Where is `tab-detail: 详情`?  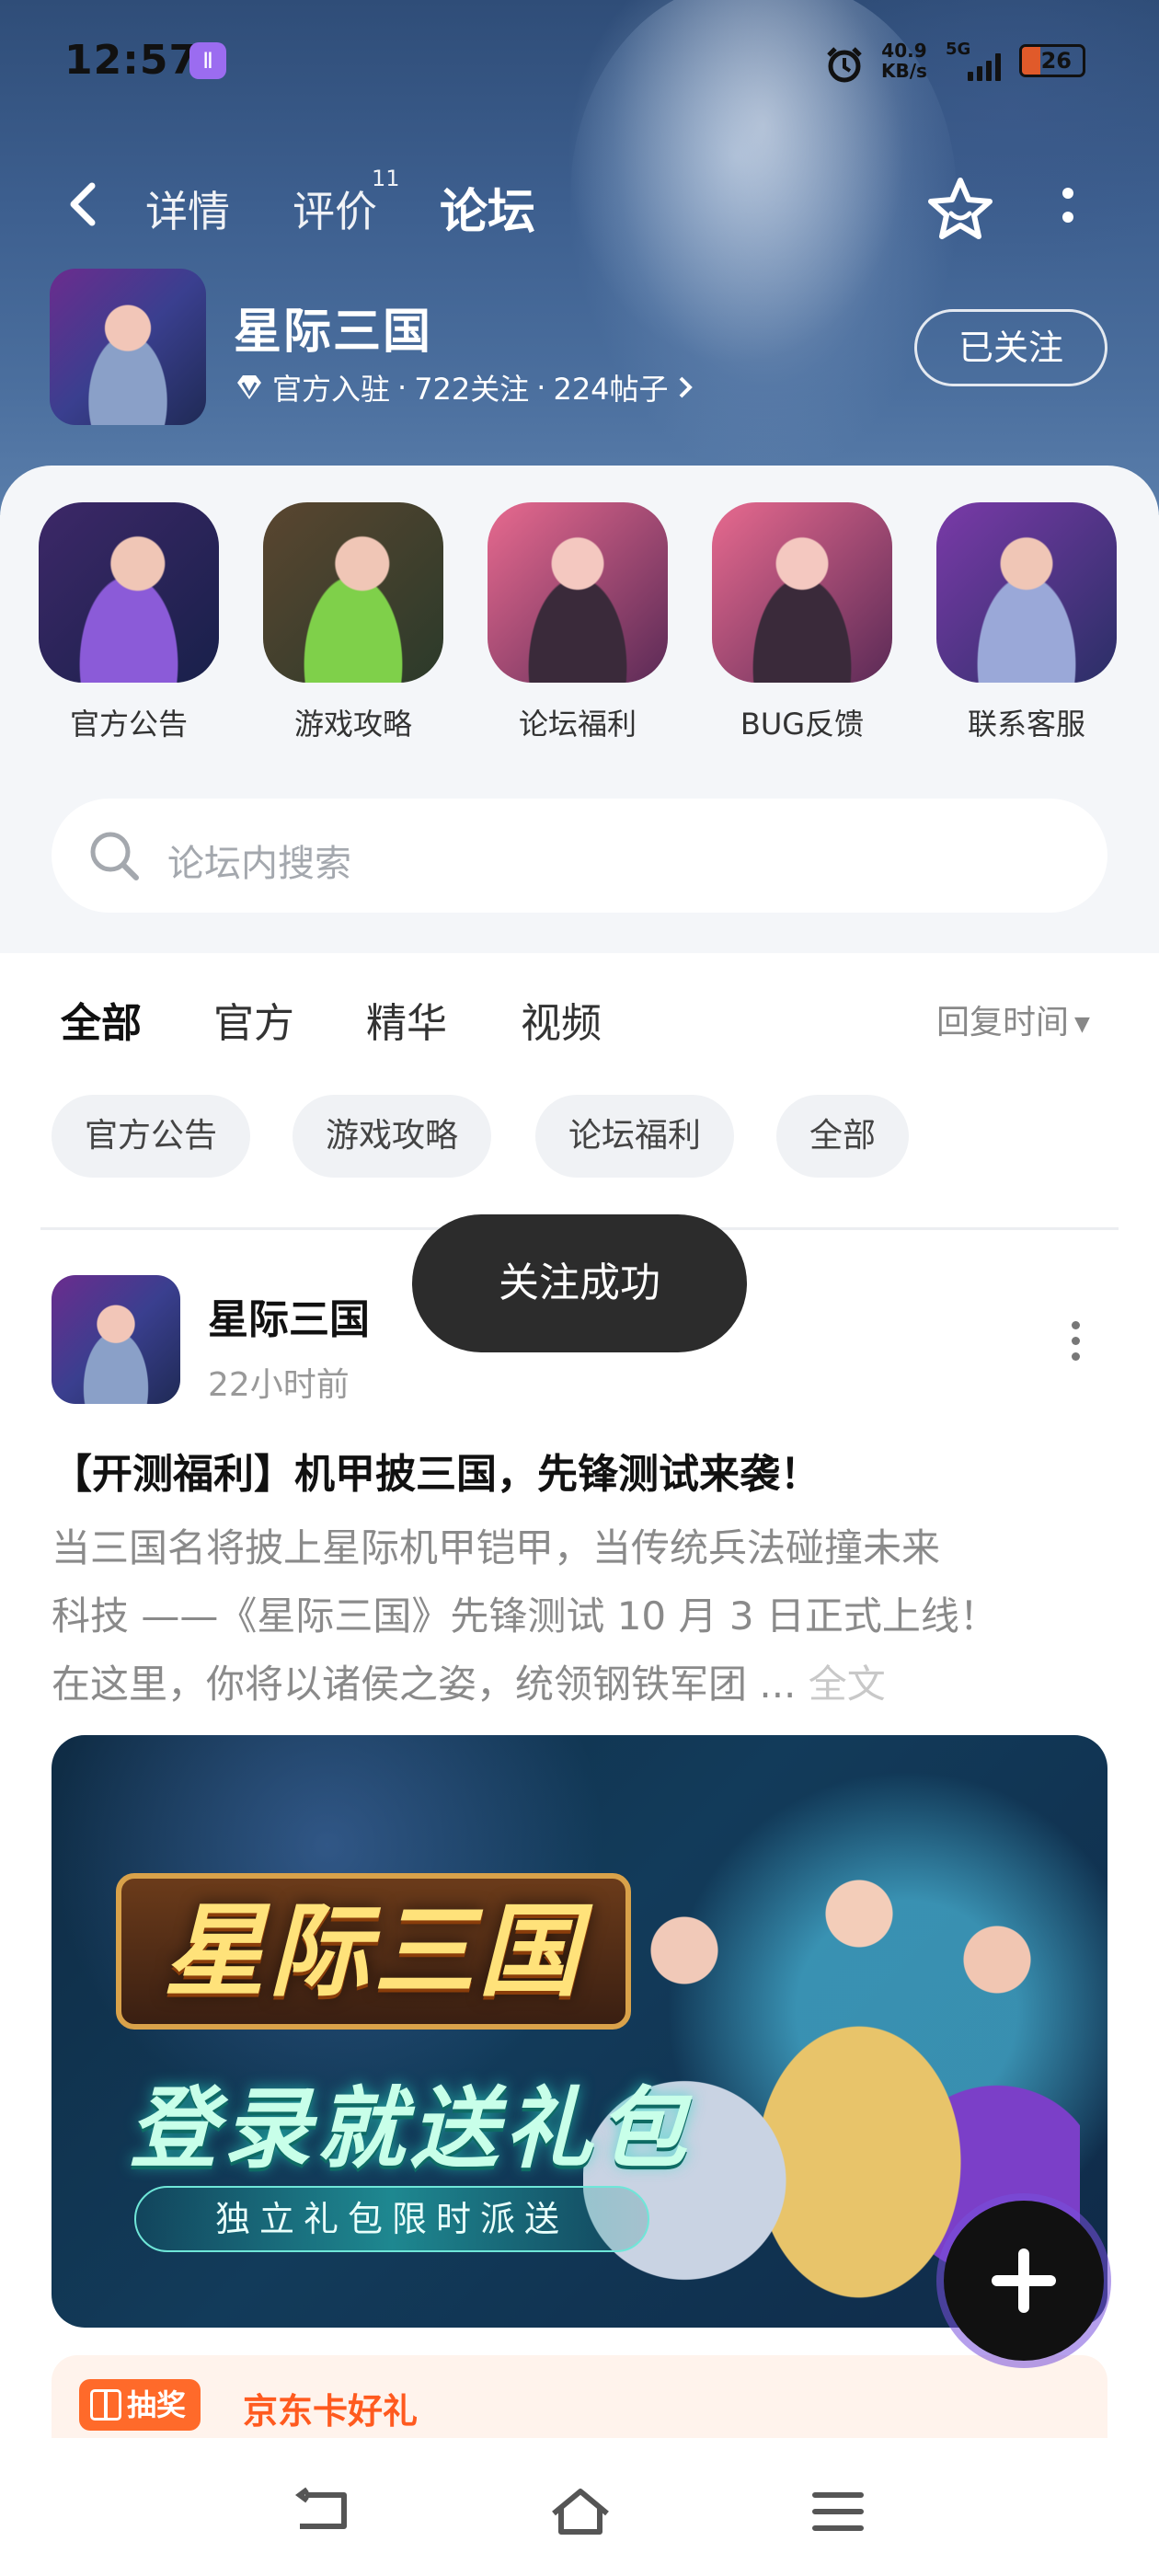 tab-detail: 详情 is located at coordinates (187, 208).